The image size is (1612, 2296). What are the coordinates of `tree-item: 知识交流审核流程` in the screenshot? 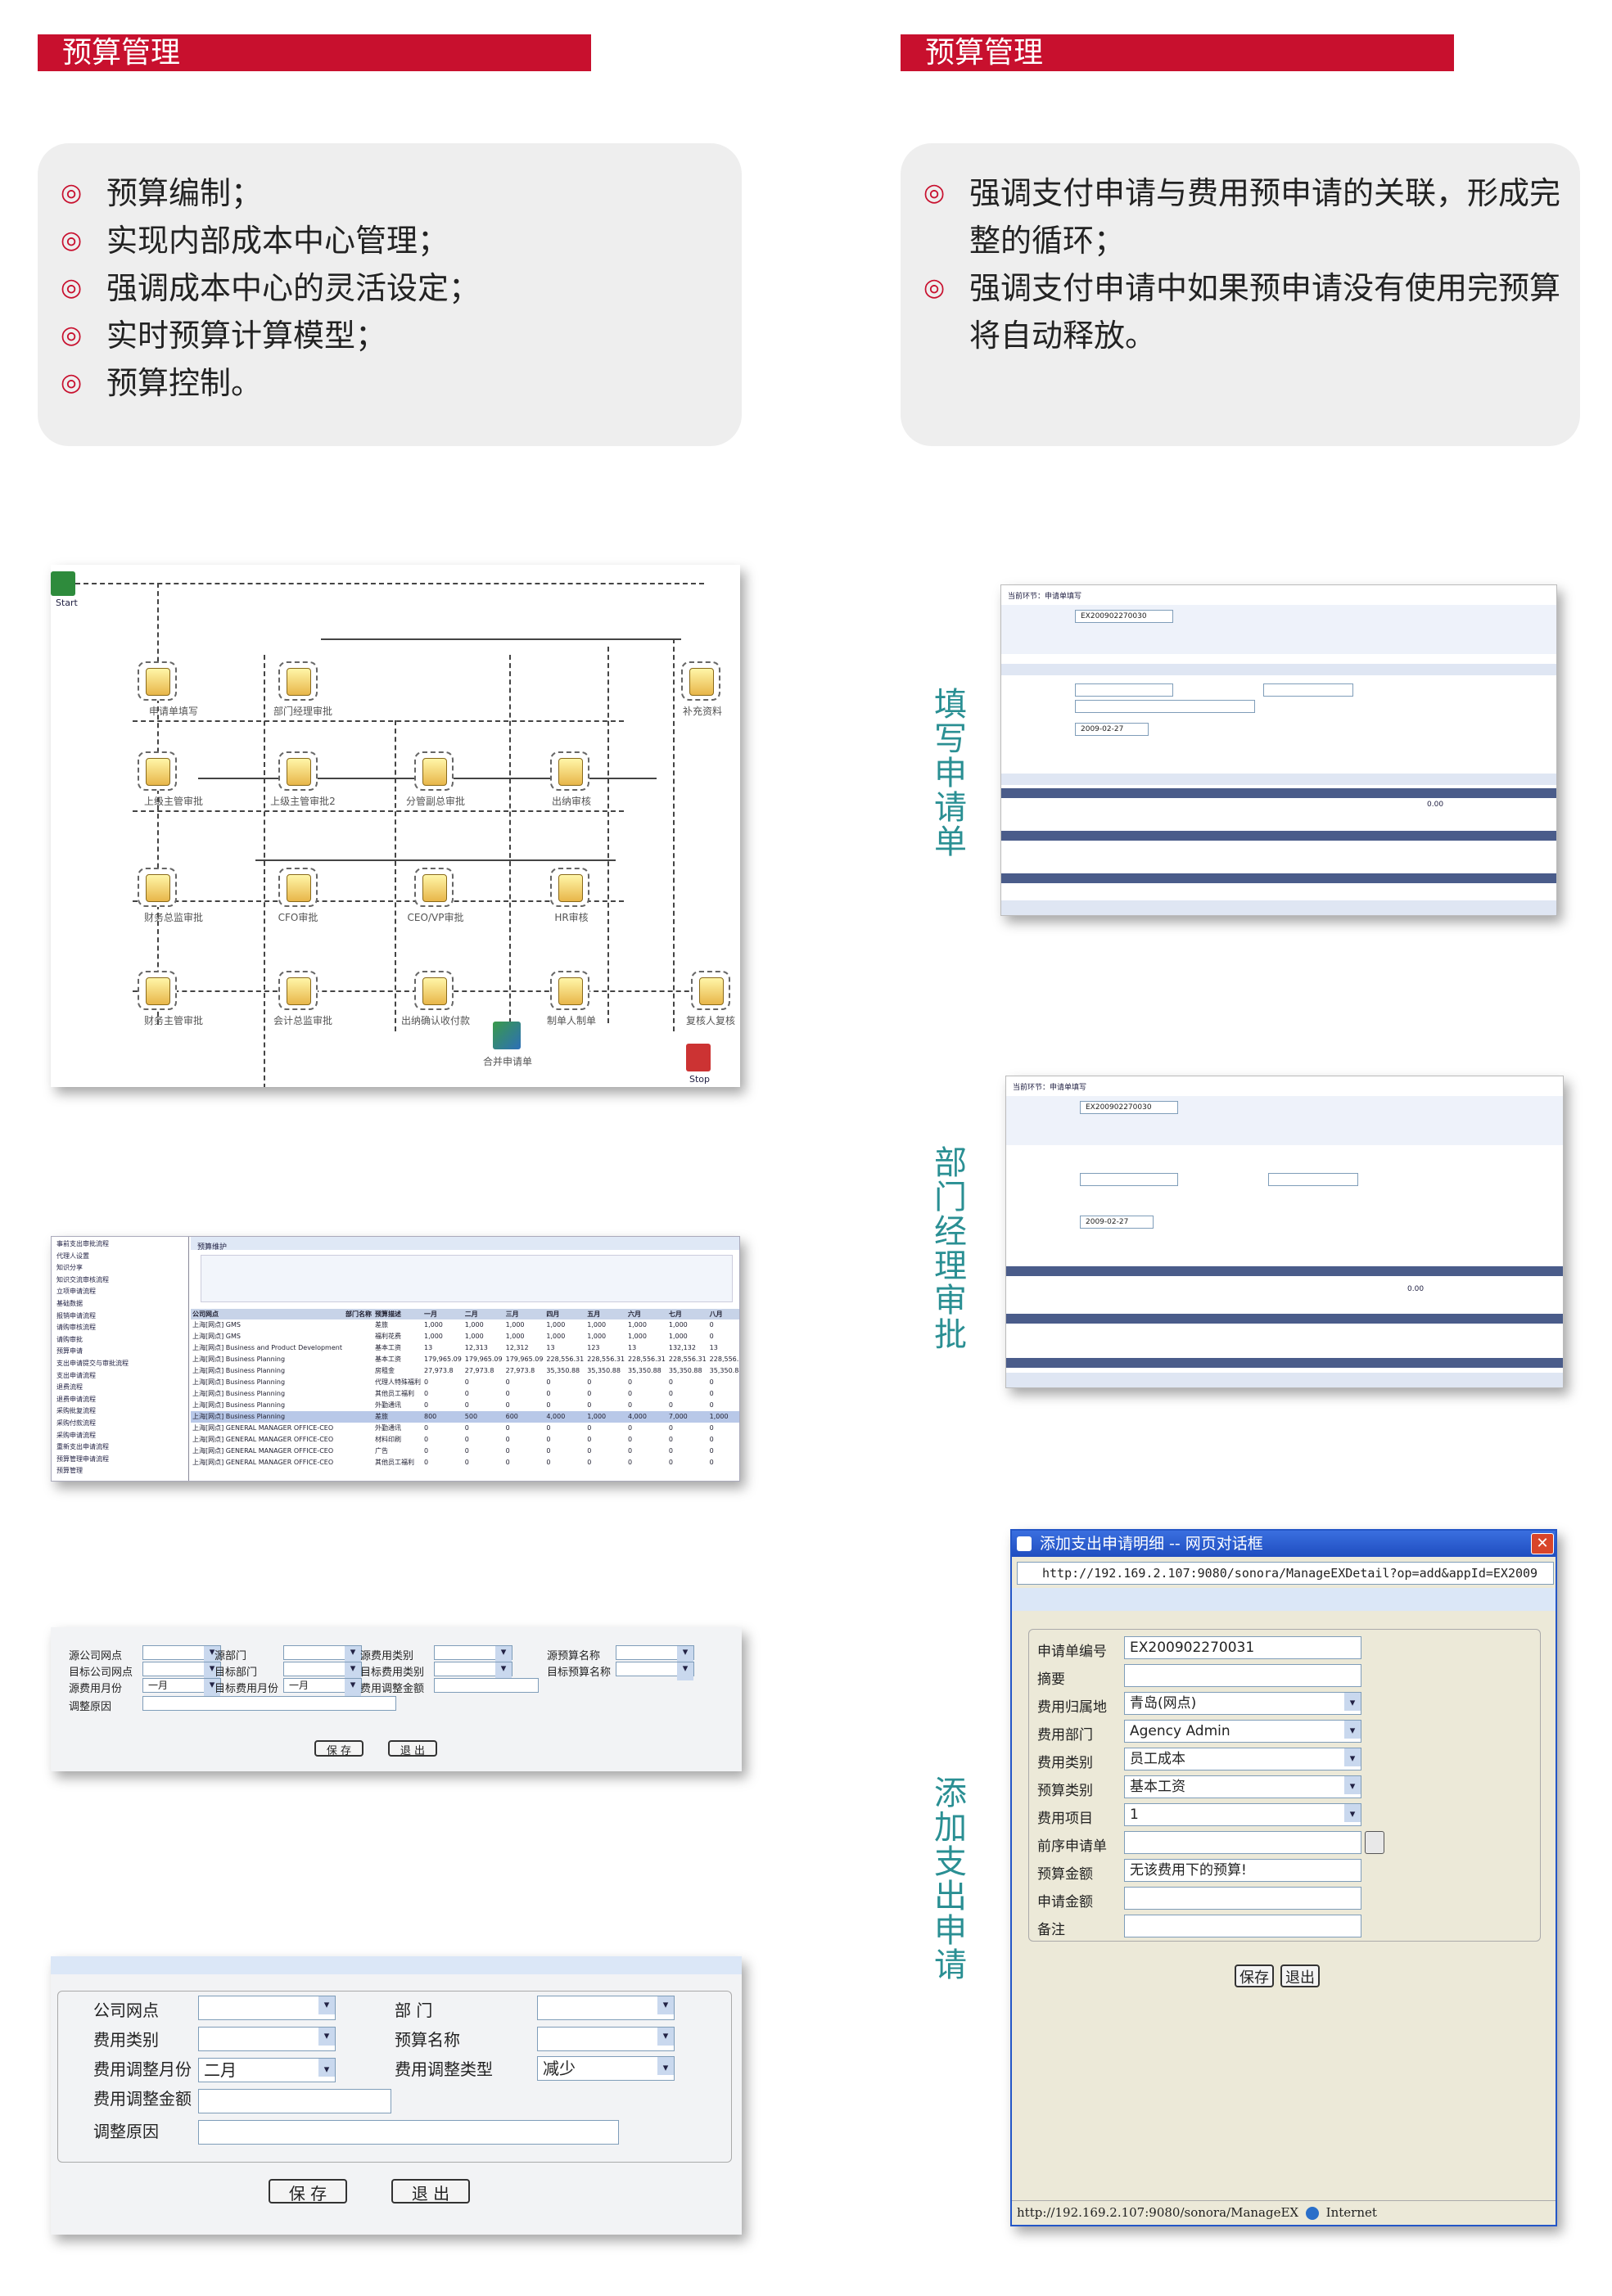 It's located at (82, 1279).